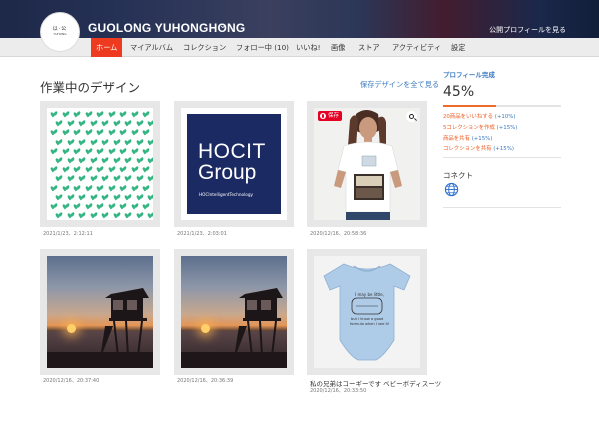 The image size is (599, 426). I want to click on artwork-text: Group, so click(227, 172).